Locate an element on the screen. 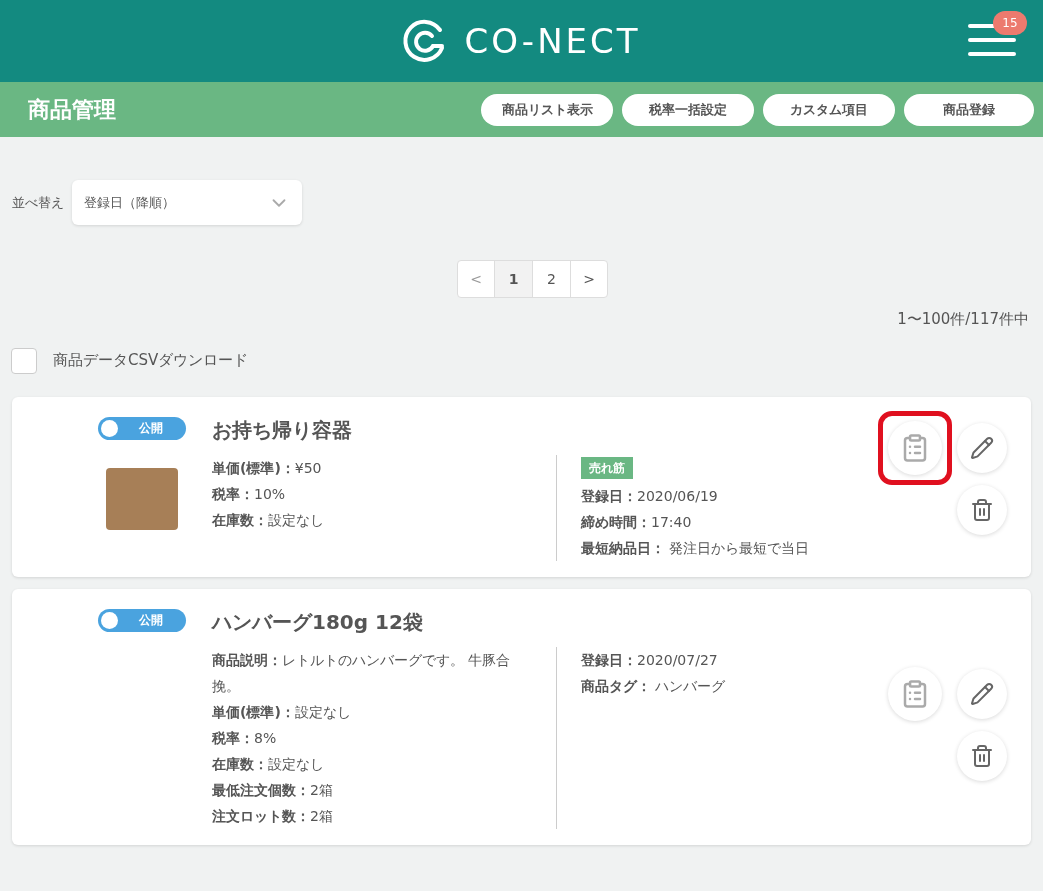 This screenshot has width=1043, height=891. header-button: 税率一括設定 is located at coordinates (688, 109).